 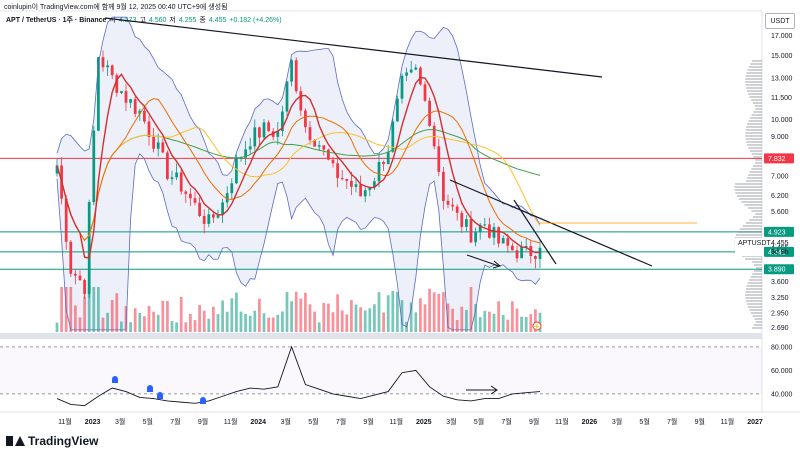 What do you see at coordinates (781, 98) in the screenshot?
I see `price-tick-label: 11.500` at bounding box center [781, 98].